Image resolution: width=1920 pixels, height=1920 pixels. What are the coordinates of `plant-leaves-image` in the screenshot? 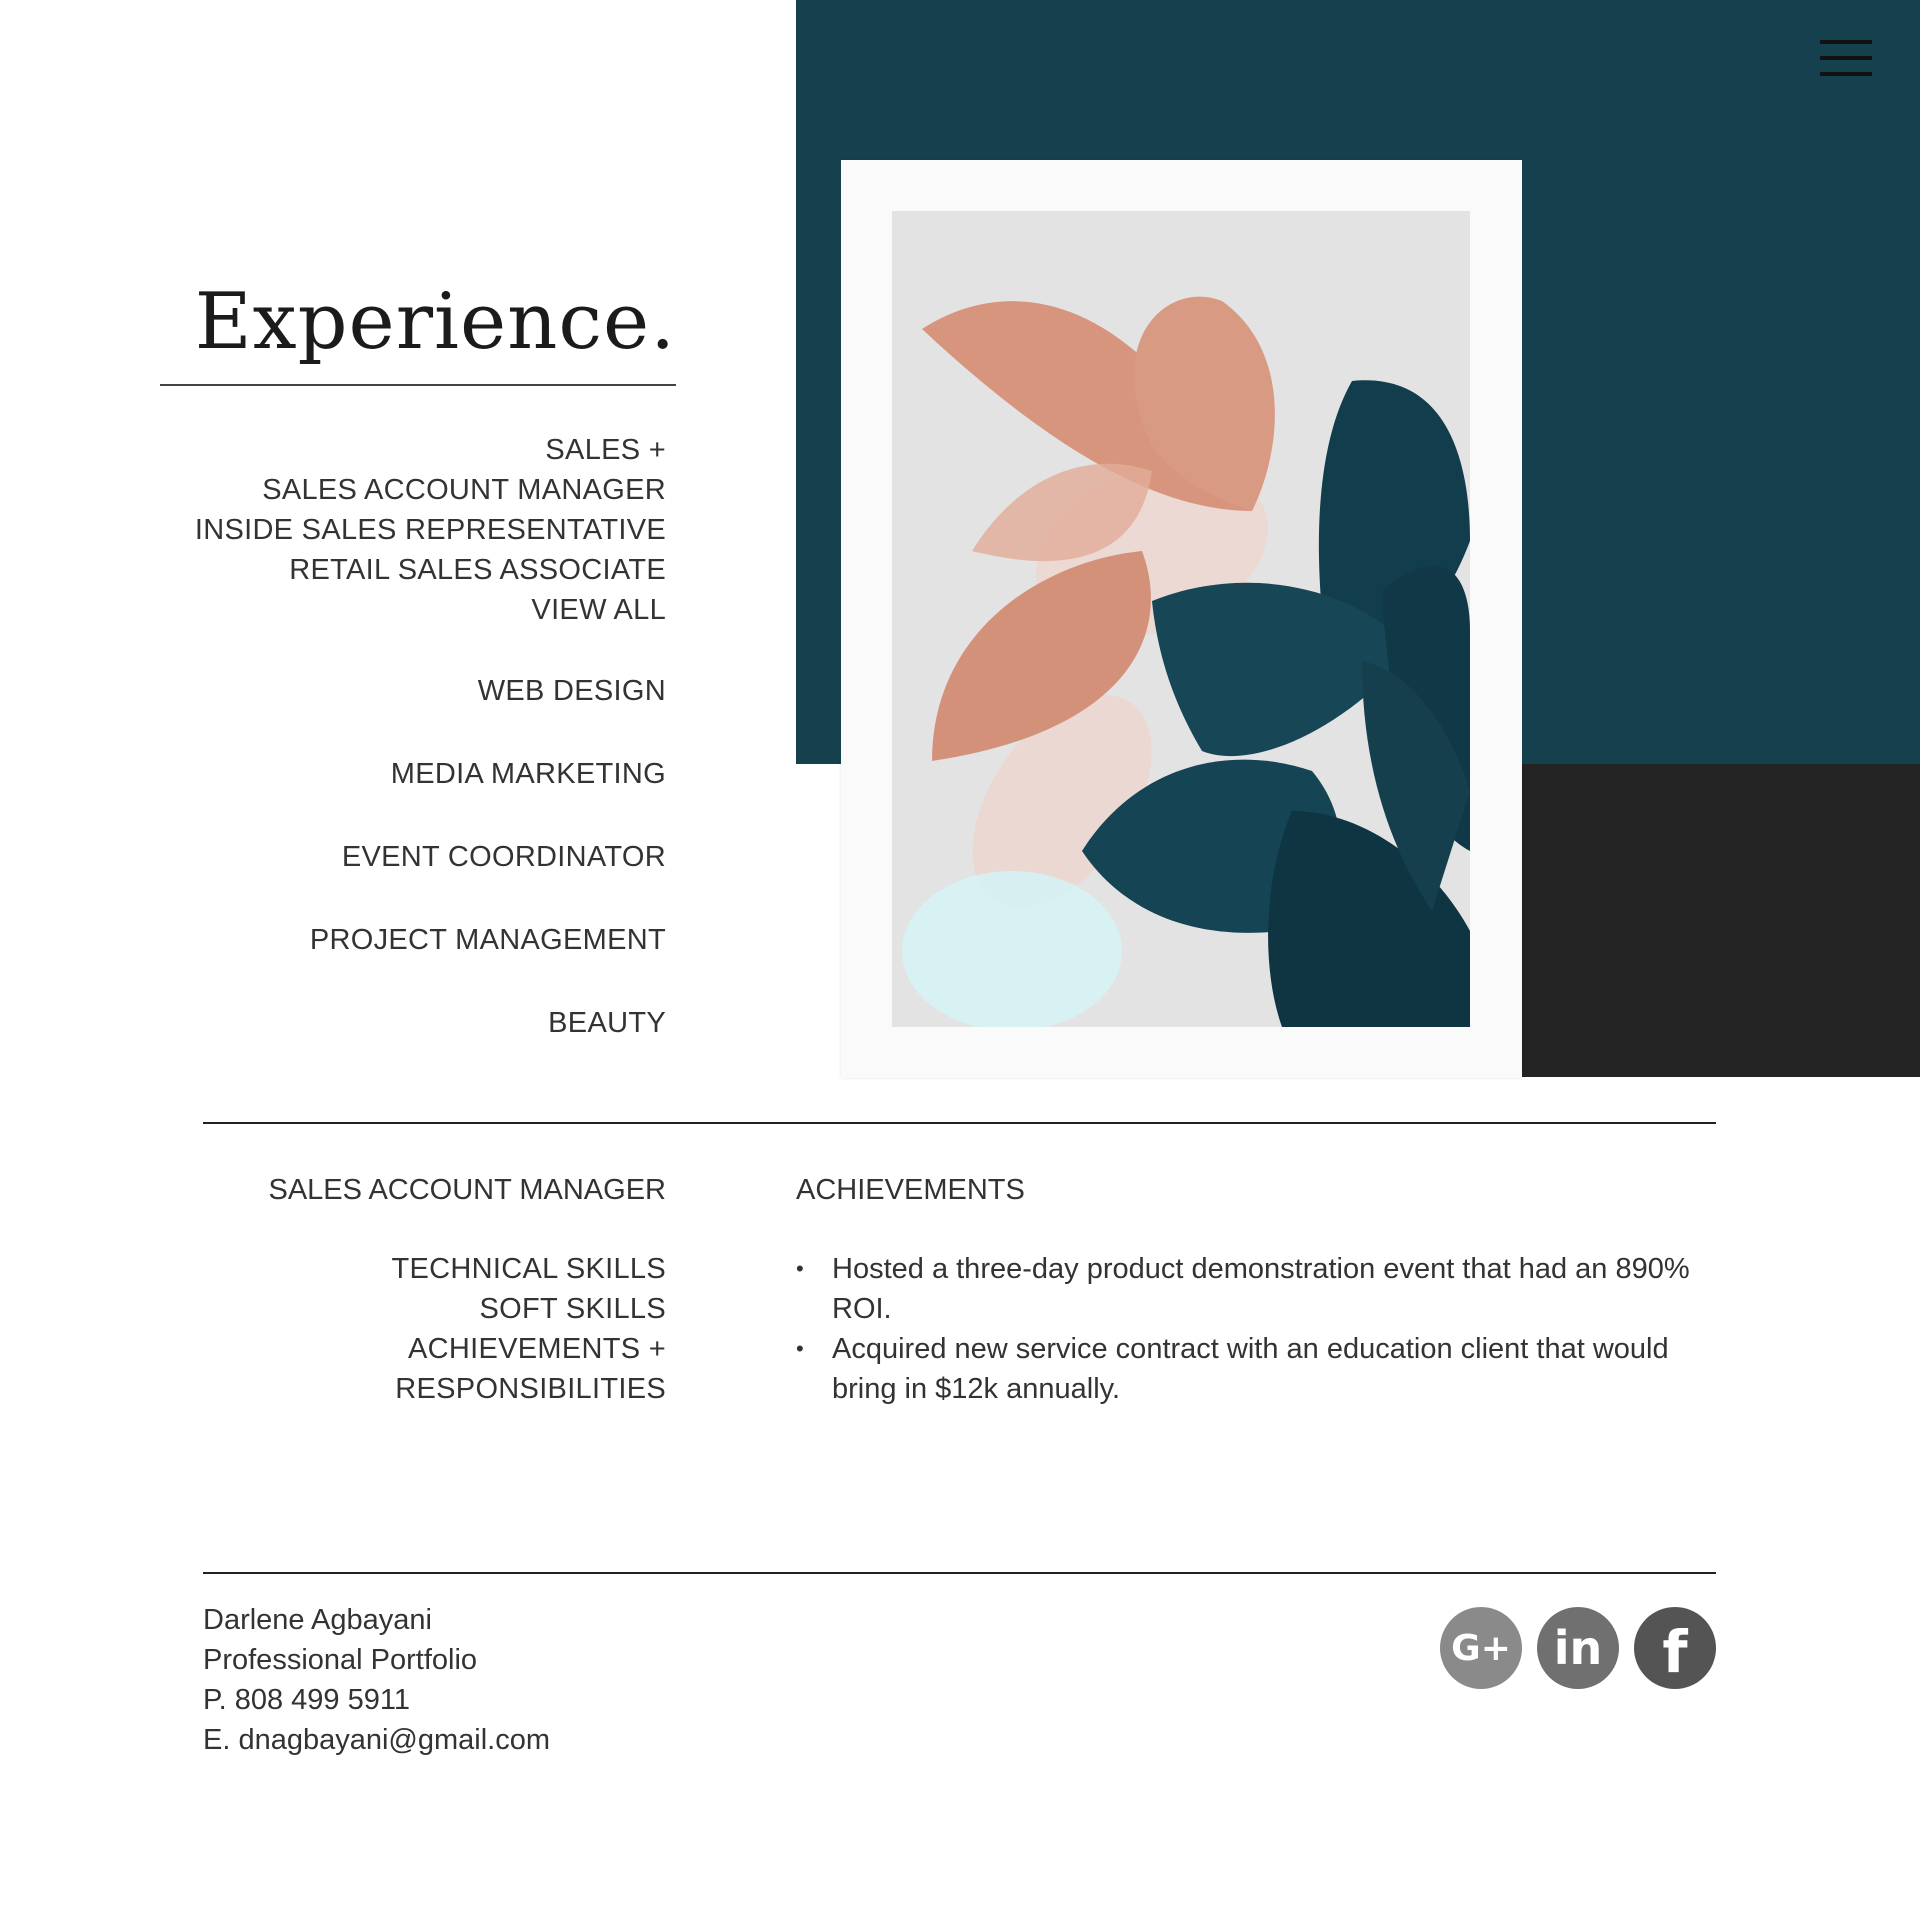 It's located at (1181, 619).